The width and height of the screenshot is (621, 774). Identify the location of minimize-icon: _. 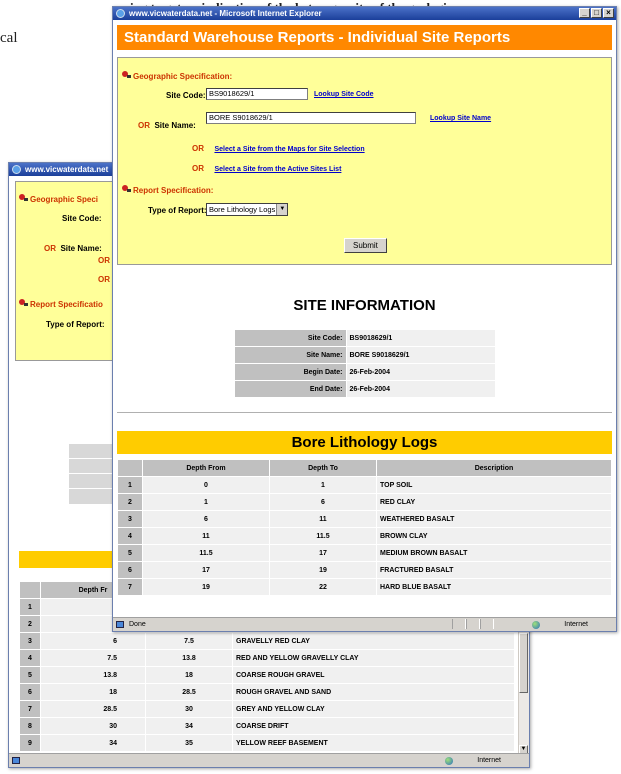
(584, 13).